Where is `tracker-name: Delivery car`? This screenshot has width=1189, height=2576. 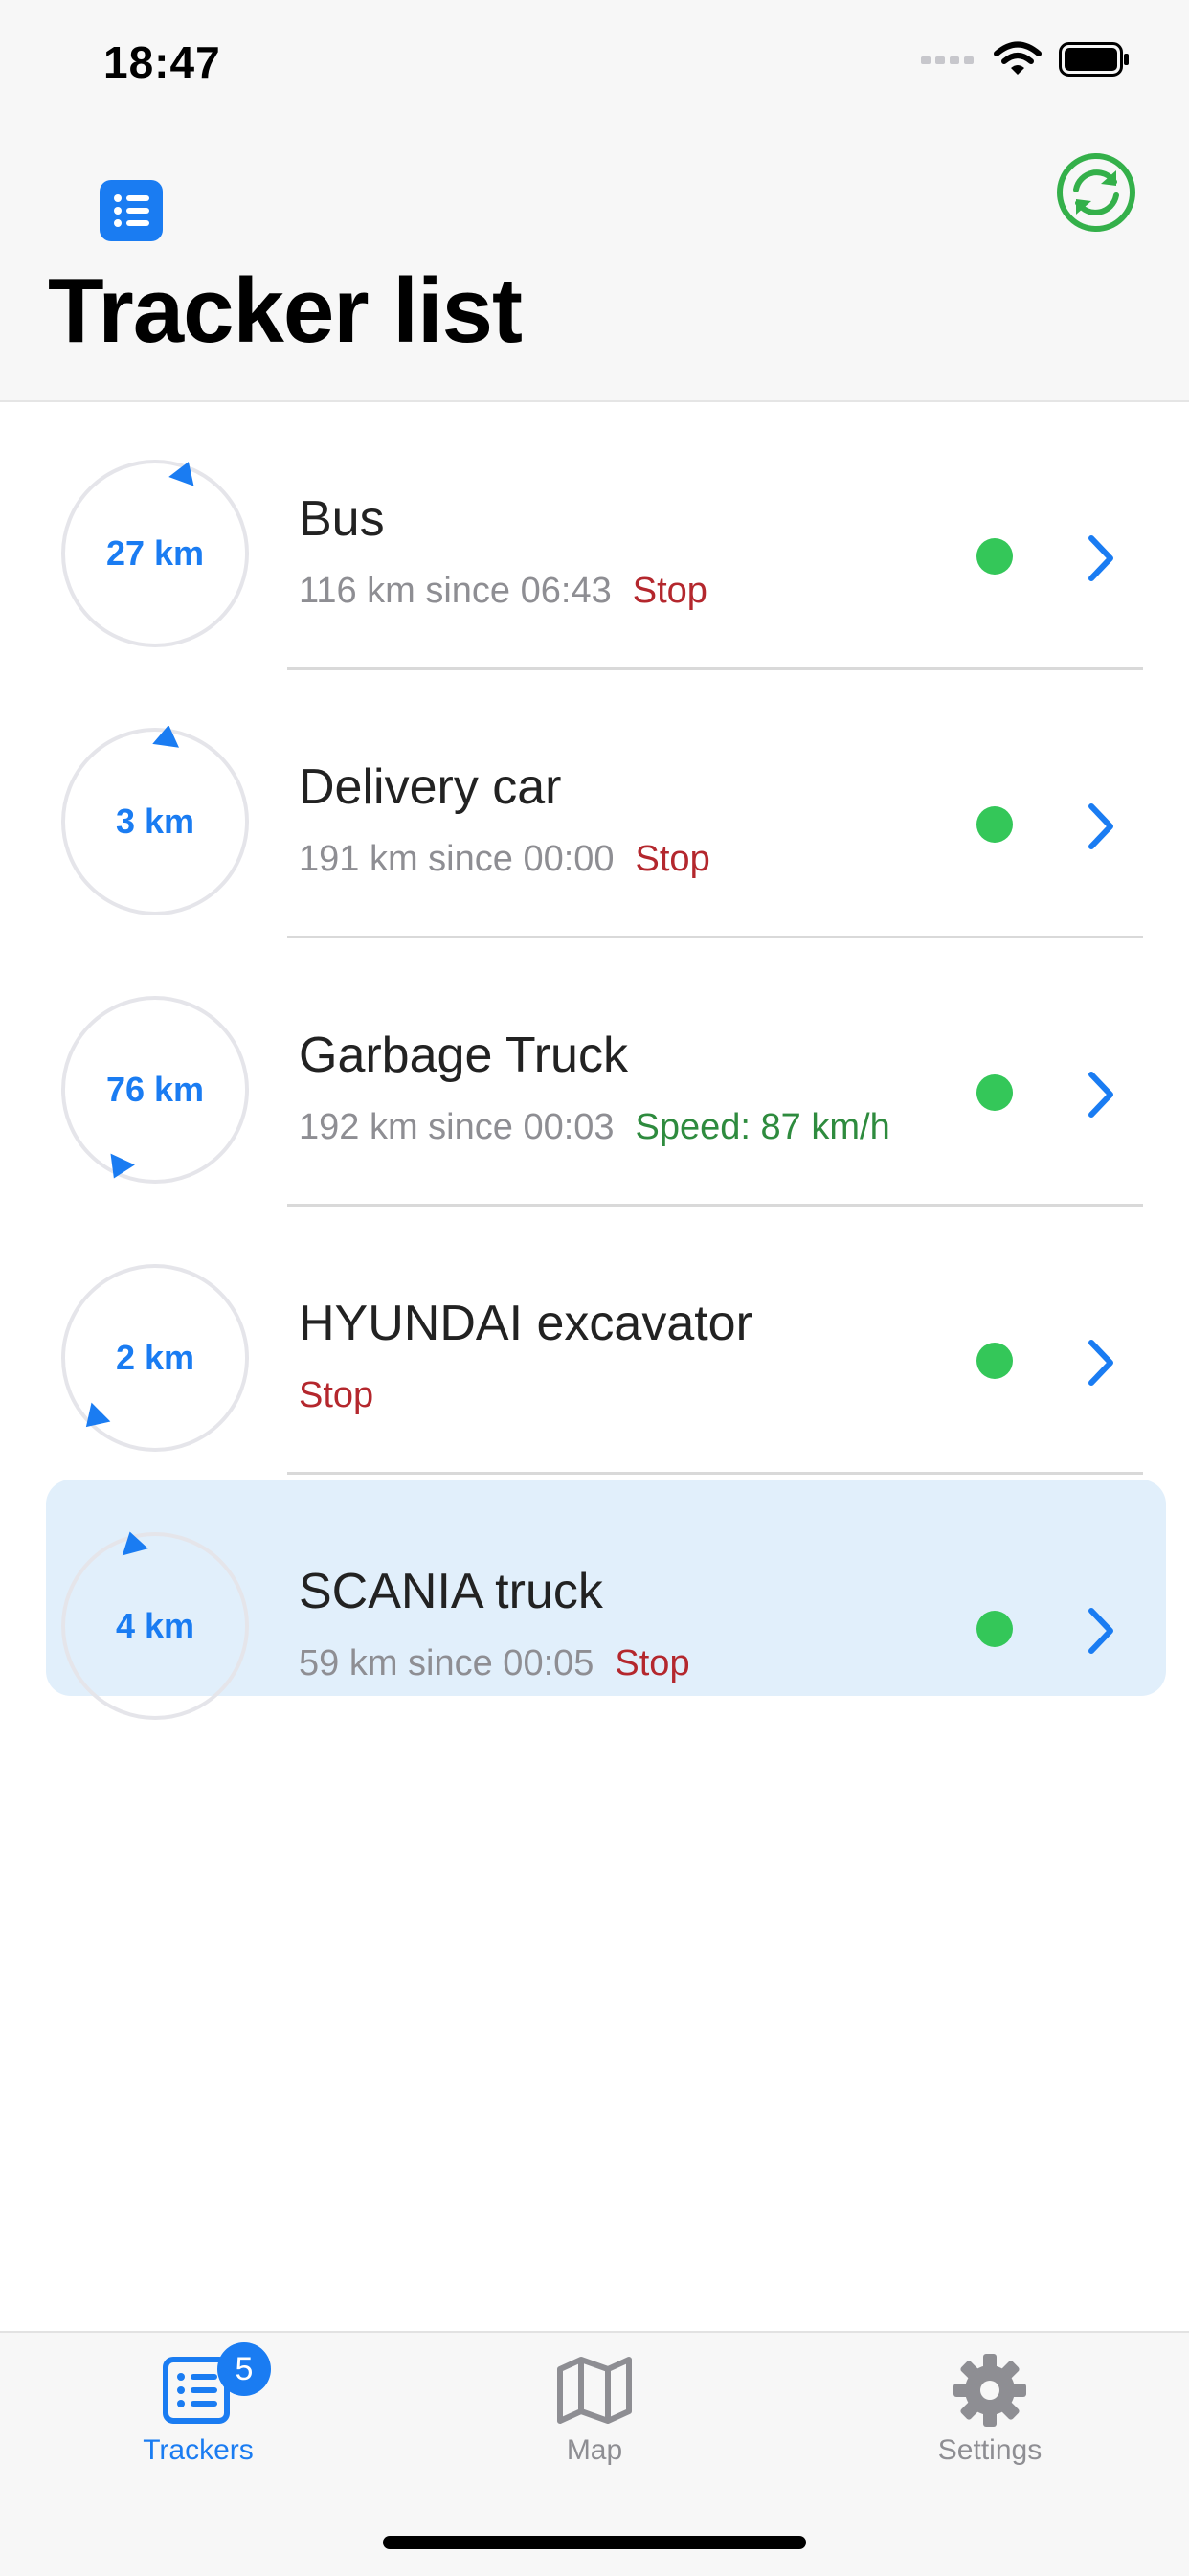 tracker-name: Delivery car is located at coordinates (430, 787).